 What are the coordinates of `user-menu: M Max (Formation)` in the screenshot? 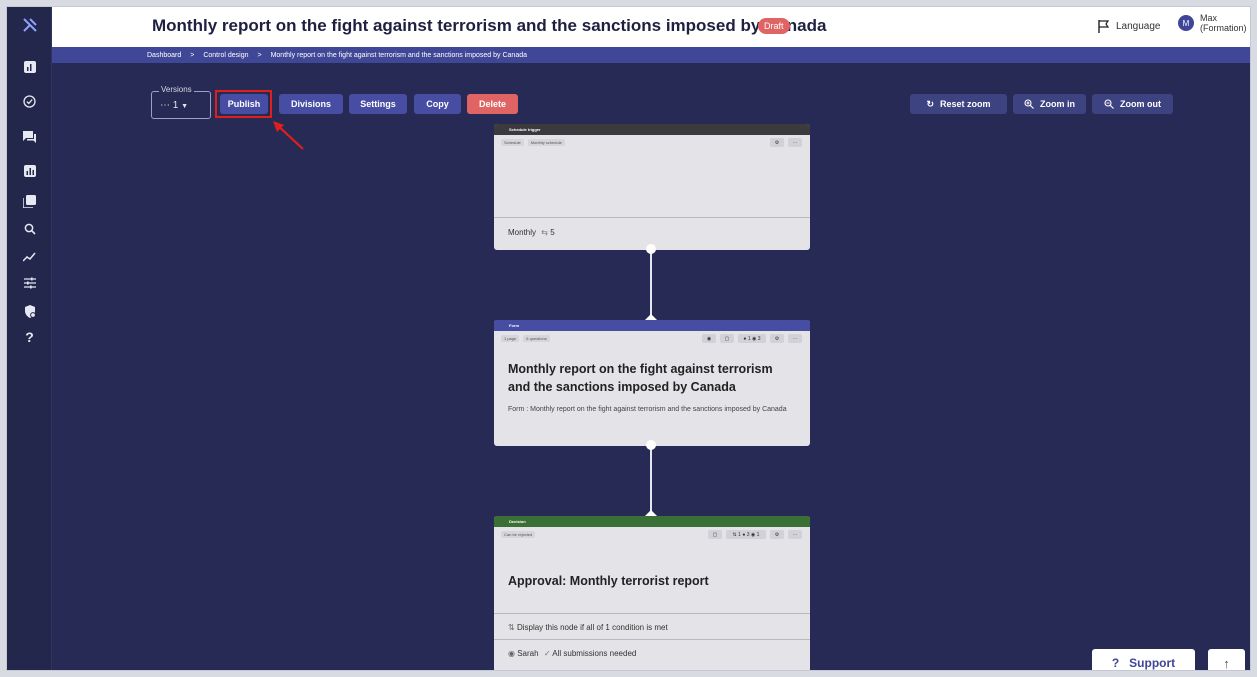 It's located at (1212, 23).